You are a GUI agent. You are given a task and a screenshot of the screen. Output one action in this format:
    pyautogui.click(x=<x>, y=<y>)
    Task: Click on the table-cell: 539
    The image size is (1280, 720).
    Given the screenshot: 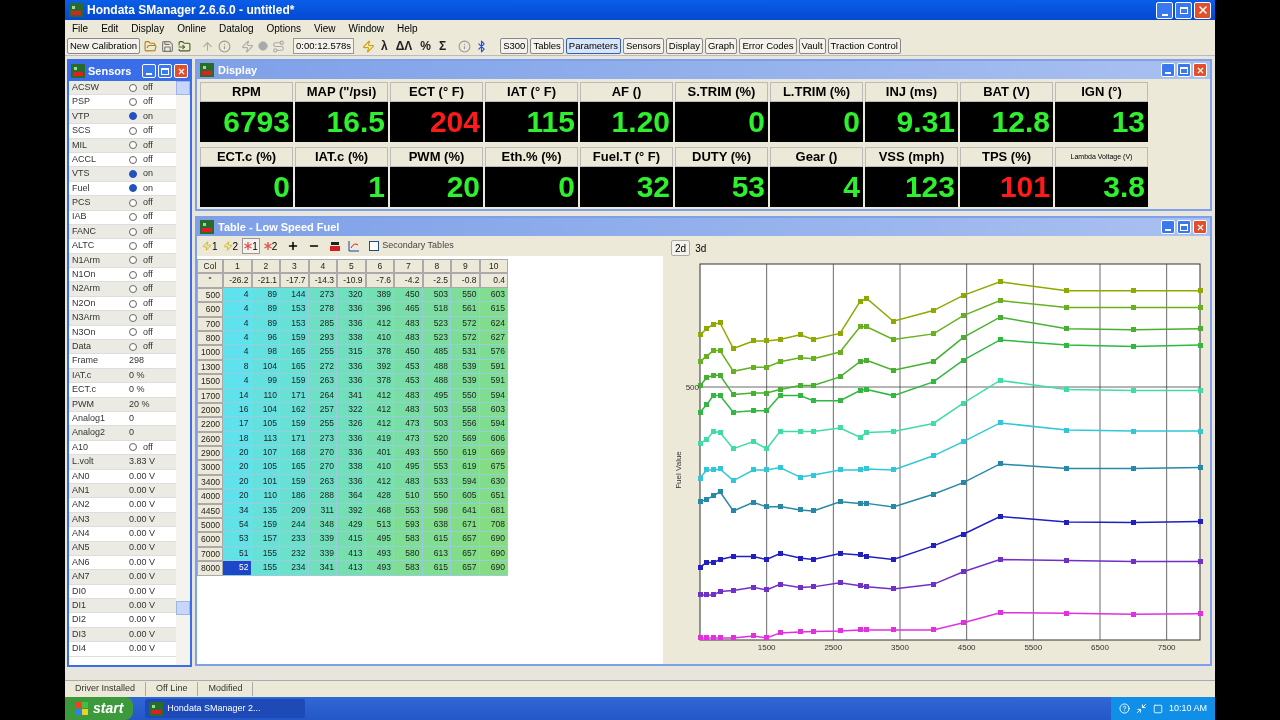 What is the action you would take?
    pyautogui.click(x=465, y=381)
    